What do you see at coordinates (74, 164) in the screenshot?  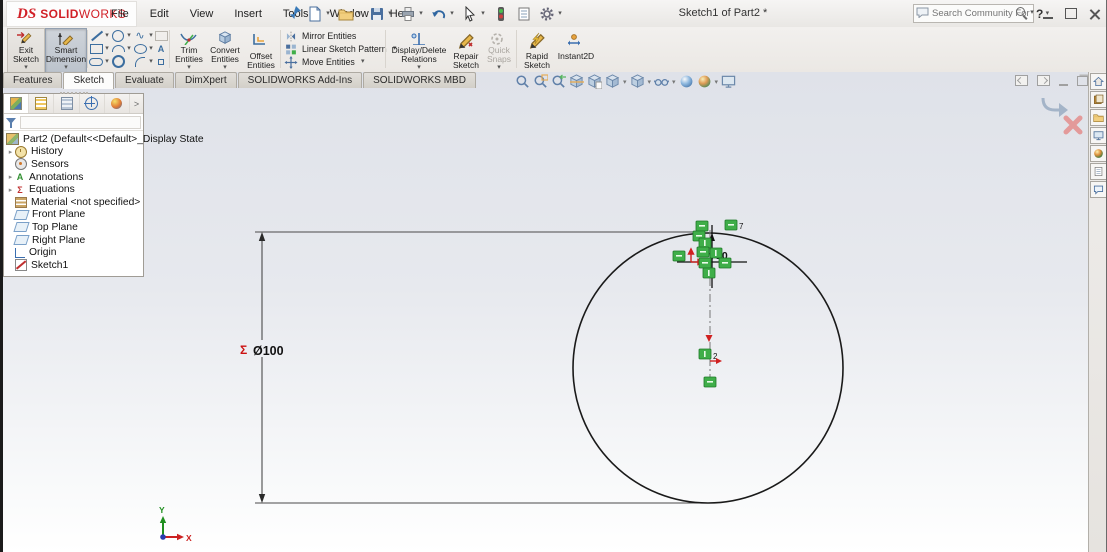 I see `tree-item-sensors: Sensors` at bounding box center [74, 164].